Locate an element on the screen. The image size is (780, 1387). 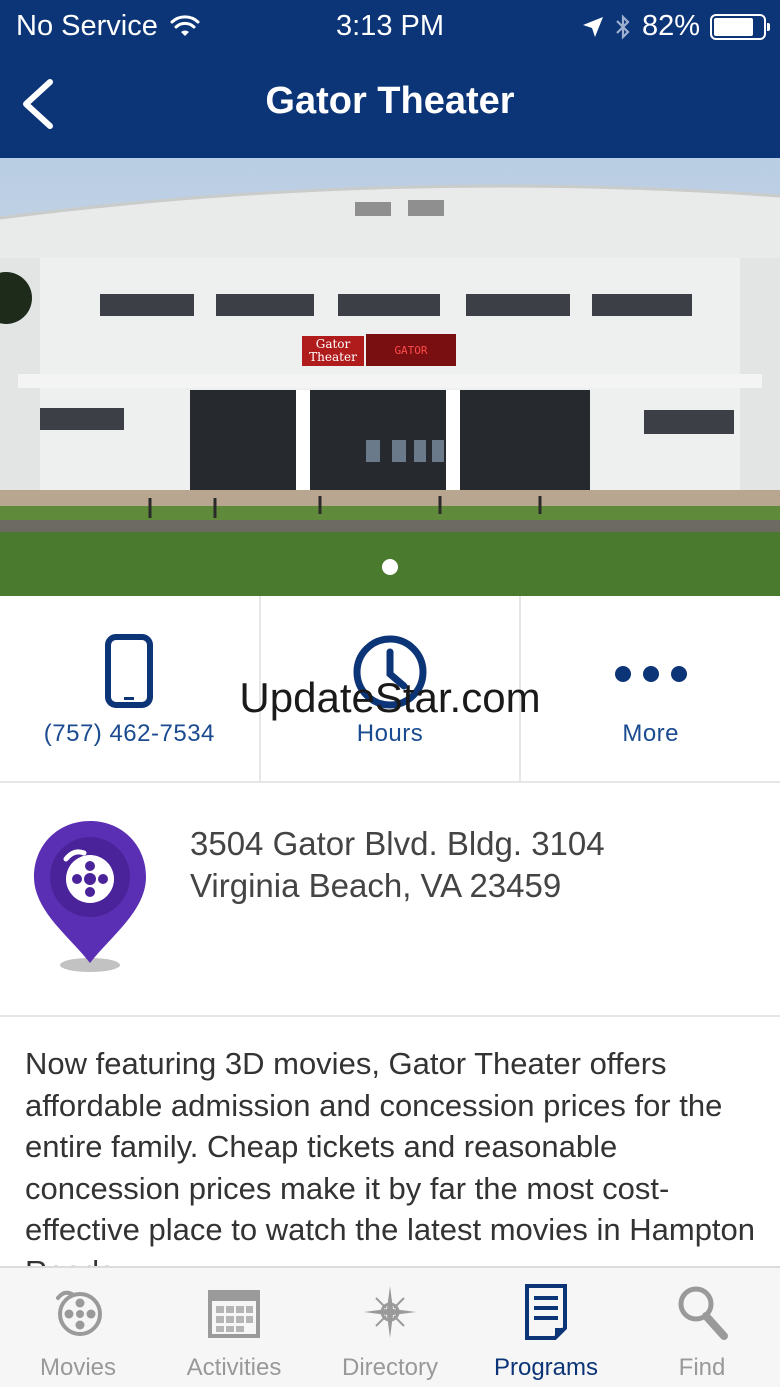
compass-icon is located at coordinates (390, 1312).